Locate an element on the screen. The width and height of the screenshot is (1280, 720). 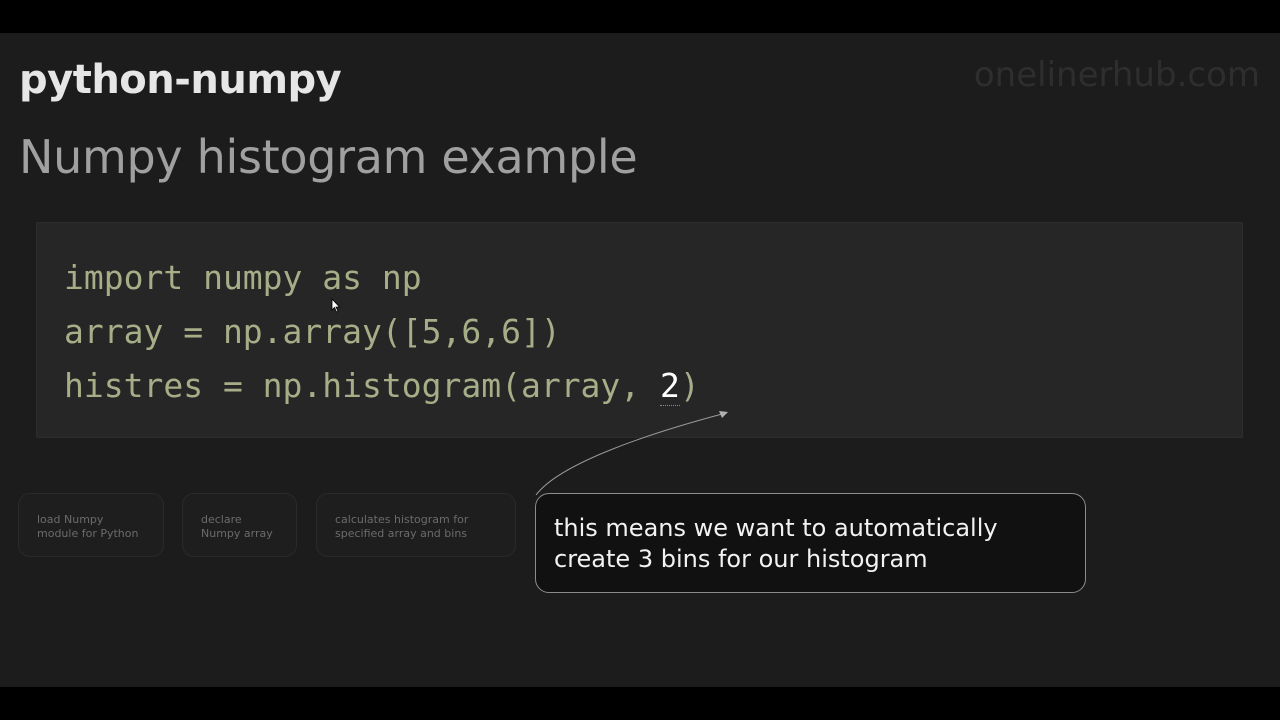
code-line-import: import numpy as np is located at coordinates (243, 277).